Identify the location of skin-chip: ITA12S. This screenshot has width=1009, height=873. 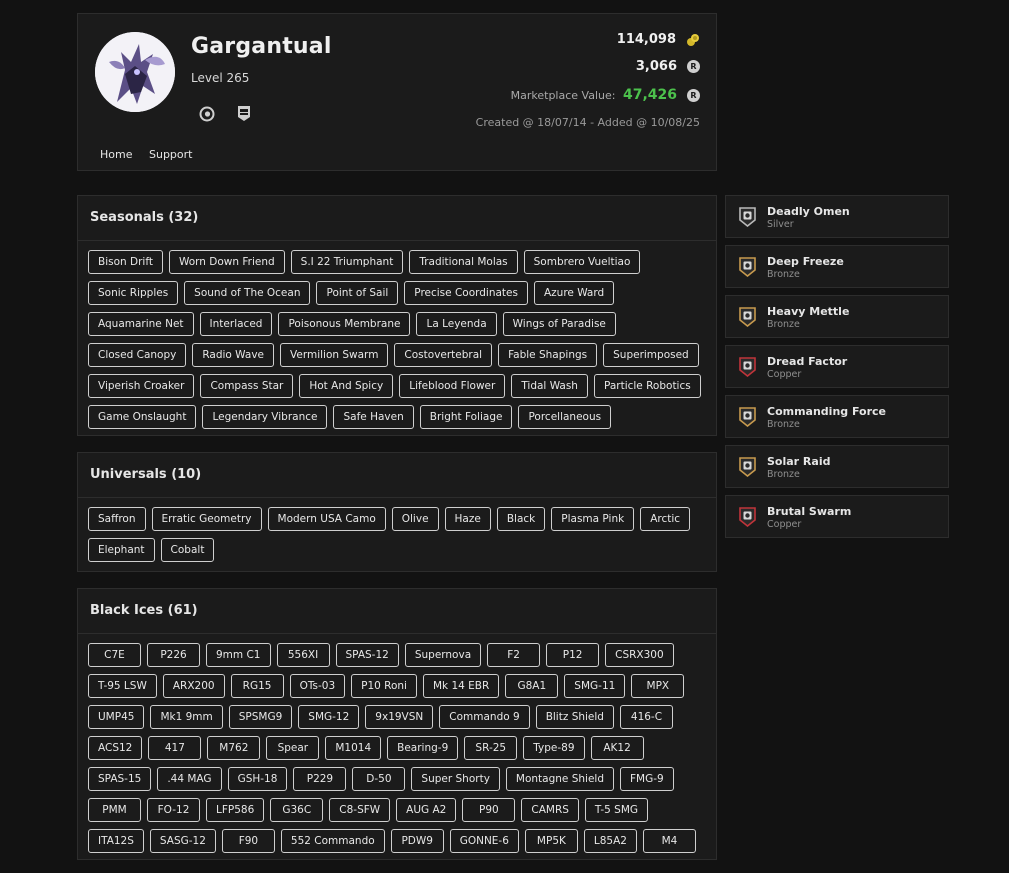
(116, 841).